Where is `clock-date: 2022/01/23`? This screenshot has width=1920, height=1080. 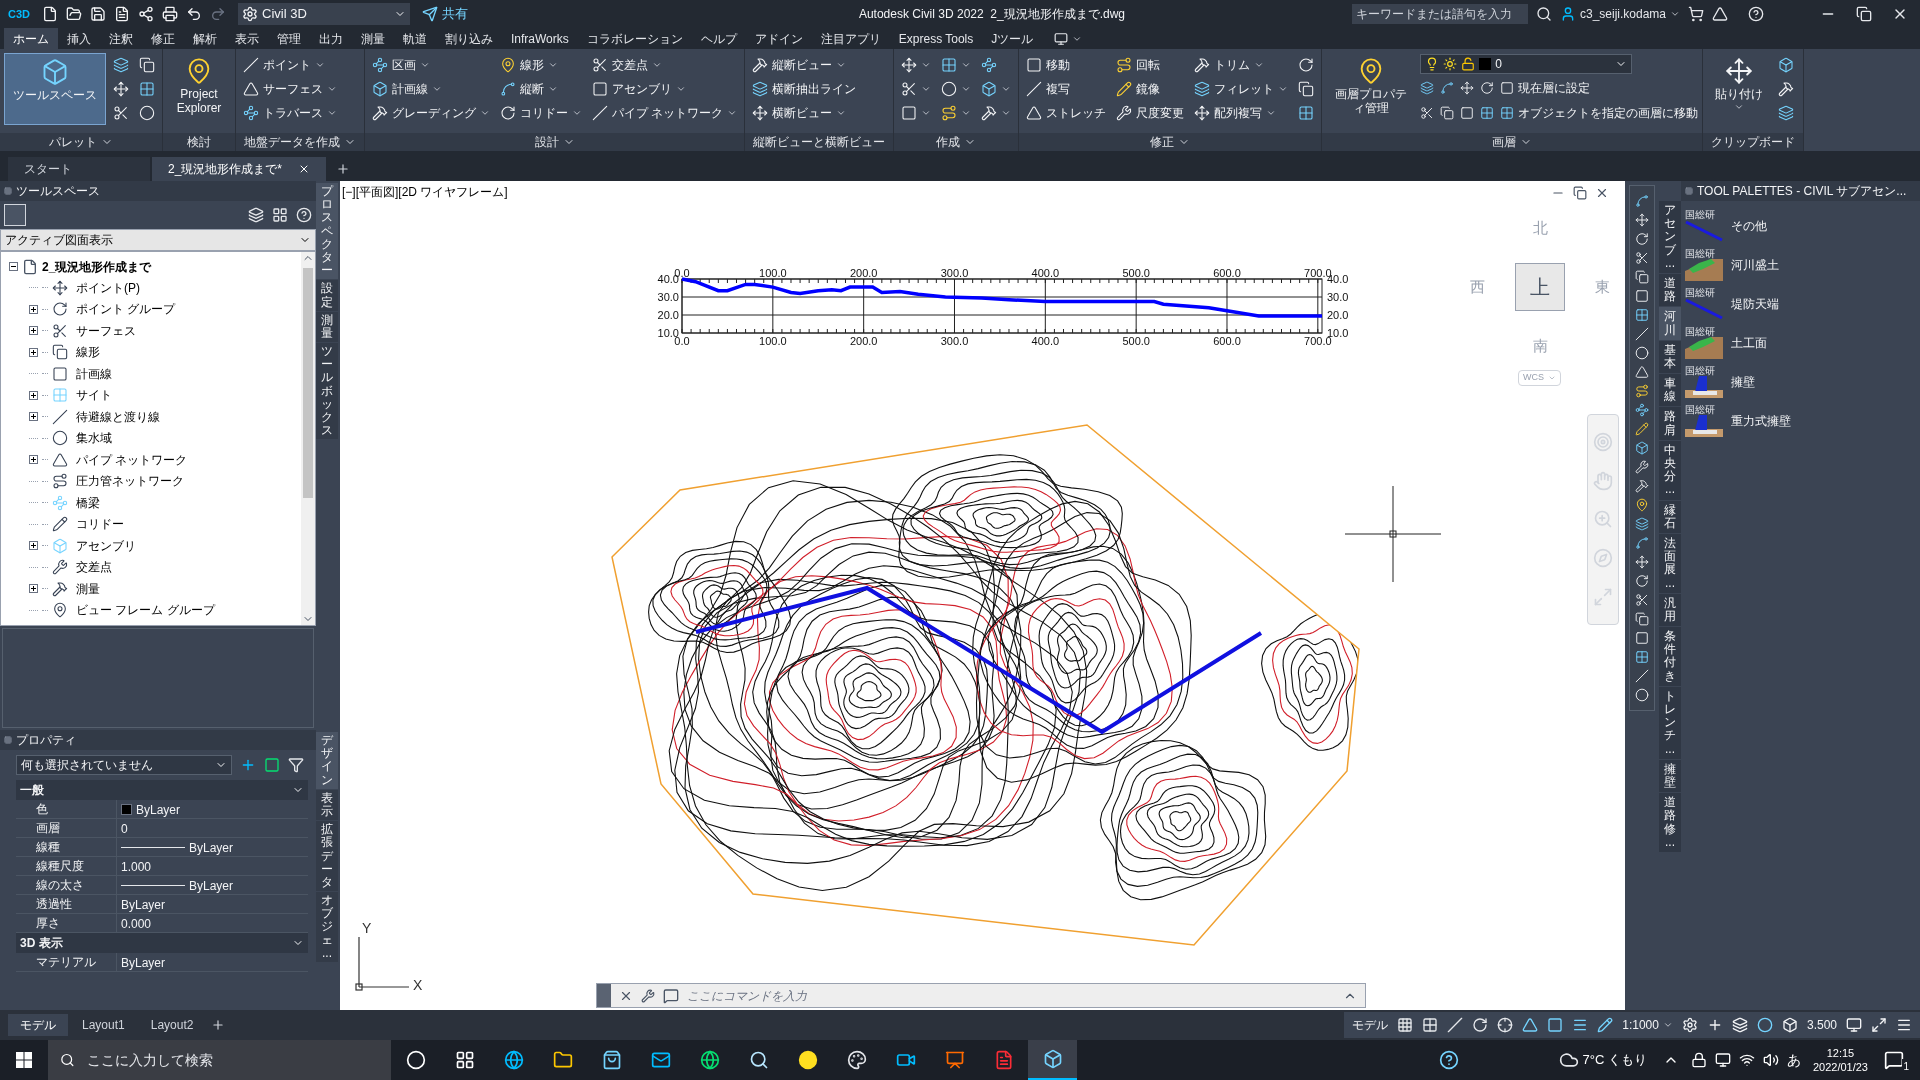
clock-date: 2022/01/23 is located at coordinates (1840, 1067).